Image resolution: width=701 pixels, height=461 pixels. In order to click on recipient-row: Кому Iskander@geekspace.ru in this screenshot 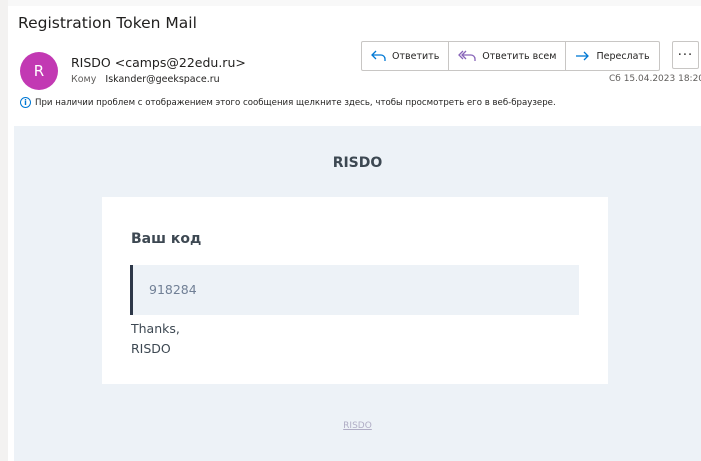, I will do `click(145, 79)`.